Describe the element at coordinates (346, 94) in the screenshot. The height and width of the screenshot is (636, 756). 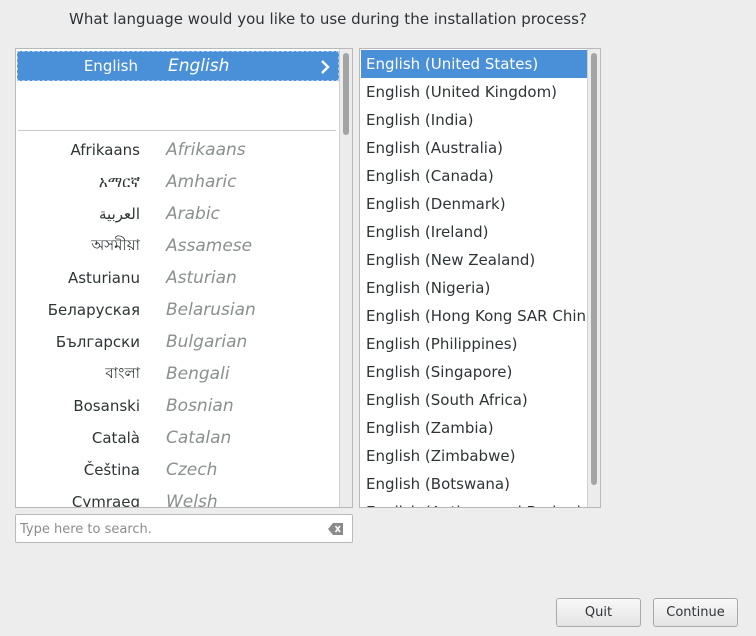
I see `language-list-scrollbar-thumb` at that location.